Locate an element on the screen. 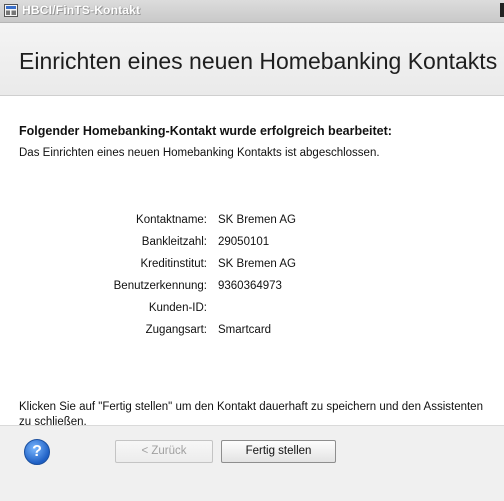 Image resolution: width=504 pixels, height=501 pixels. help-icon: ? is located at coordinates (37, 452).